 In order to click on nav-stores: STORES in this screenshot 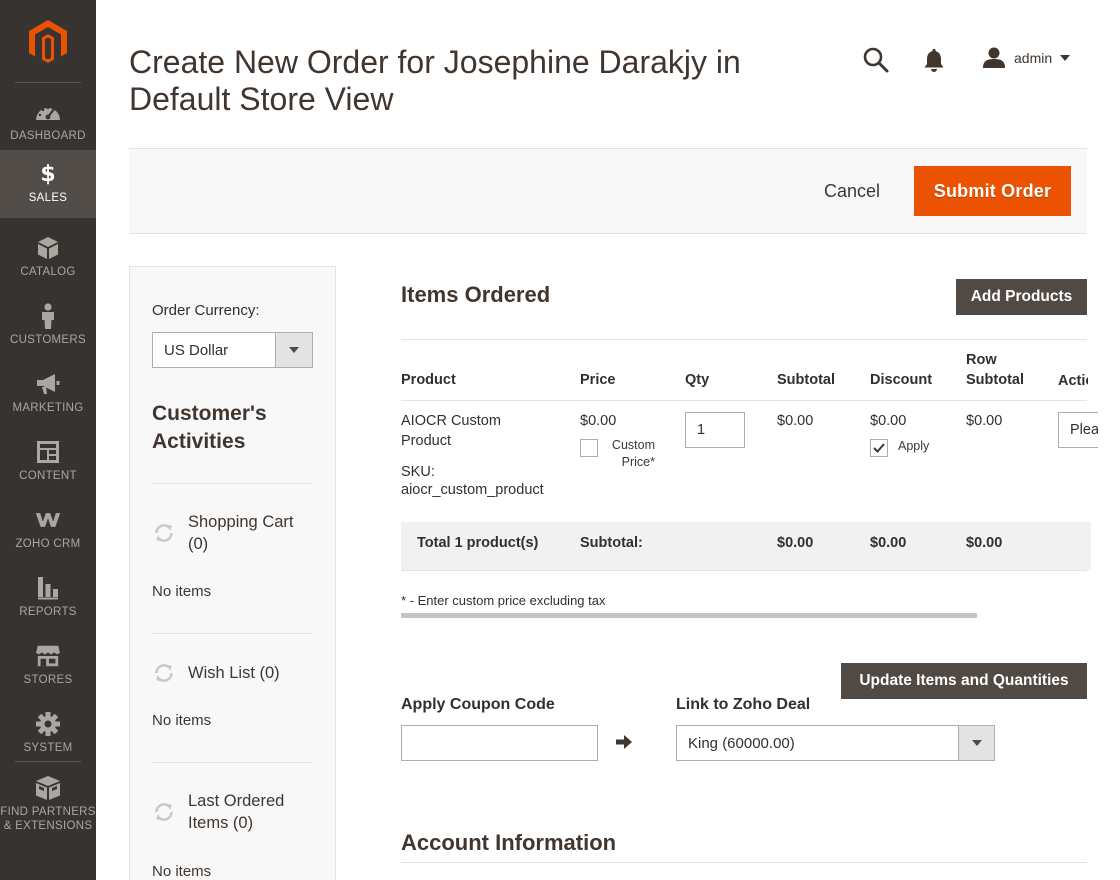, I will do `click(48, 666)`.